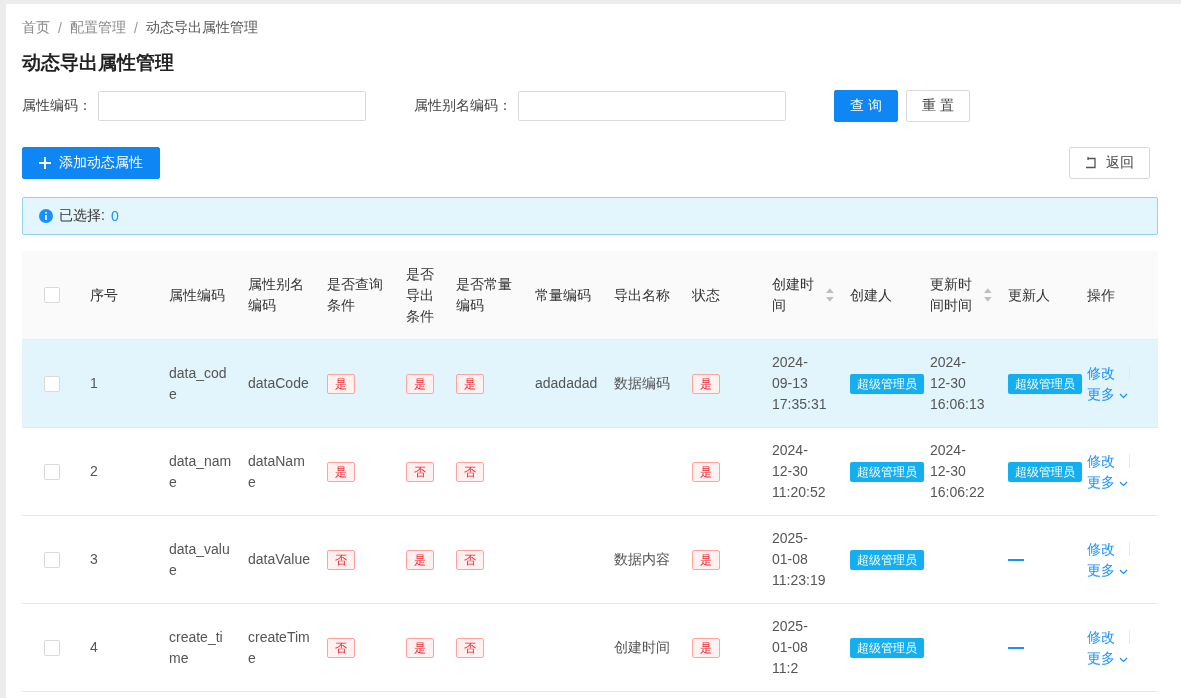  What do you see at coordinates (566, 383) in the screenshot?
I see `table-cell-text: adadadad` at bounding box center [566, 383].